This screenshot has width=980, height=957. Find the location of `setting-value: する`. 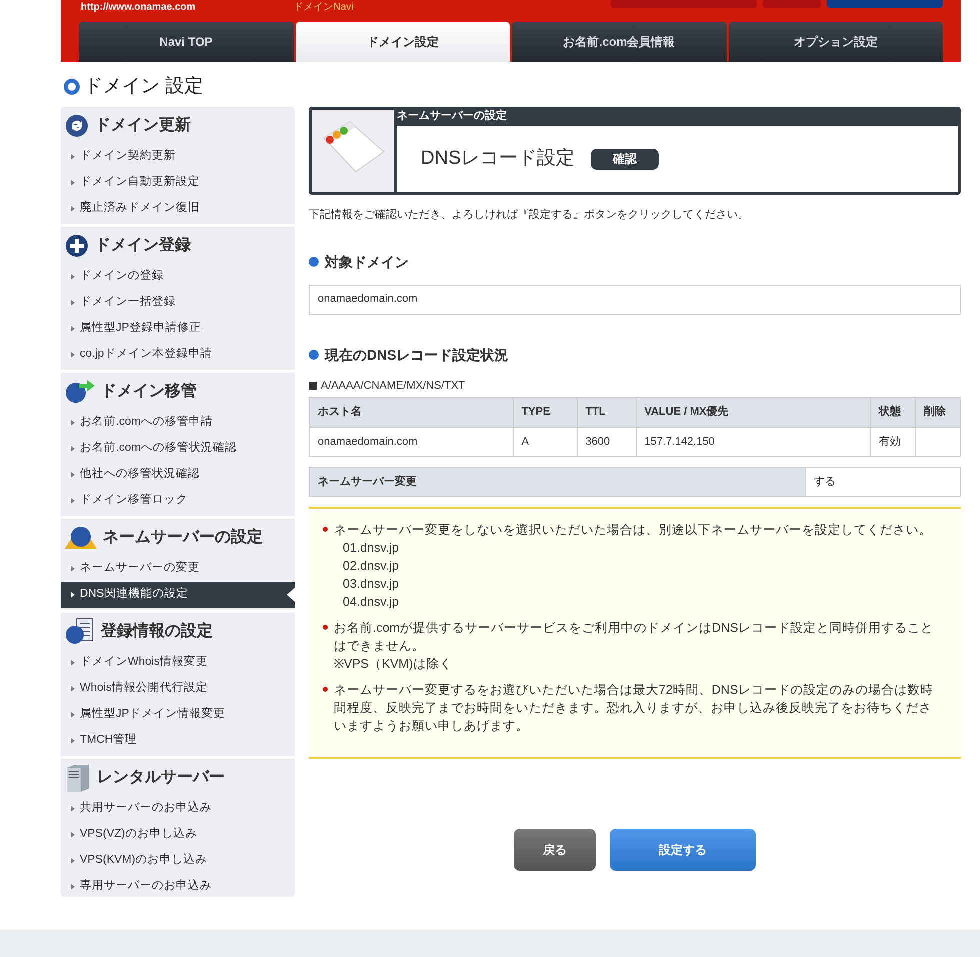

setting-value: する is located at coordinates (825, 482).